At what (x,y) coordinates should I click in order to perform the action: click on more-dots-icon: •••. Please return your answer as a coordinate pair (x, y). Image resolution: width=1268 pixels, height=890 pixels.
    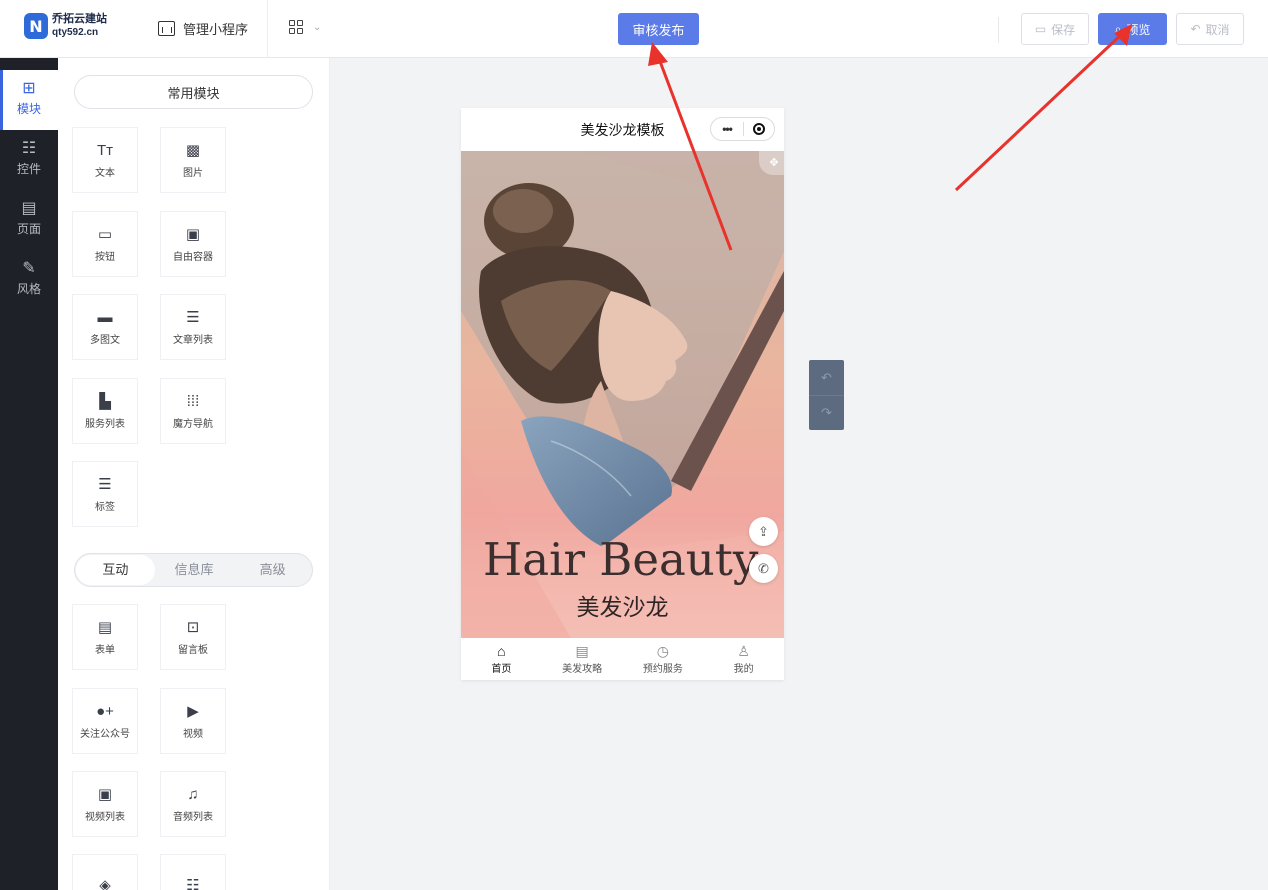
    Looking at the image, I should click on (727, 129).